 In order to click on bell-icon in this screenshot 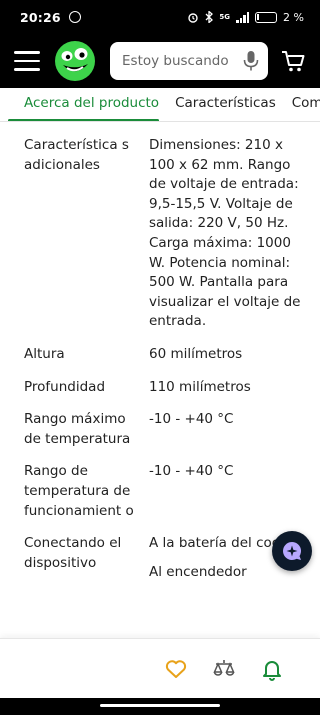, I will do `click(272, 669)`.